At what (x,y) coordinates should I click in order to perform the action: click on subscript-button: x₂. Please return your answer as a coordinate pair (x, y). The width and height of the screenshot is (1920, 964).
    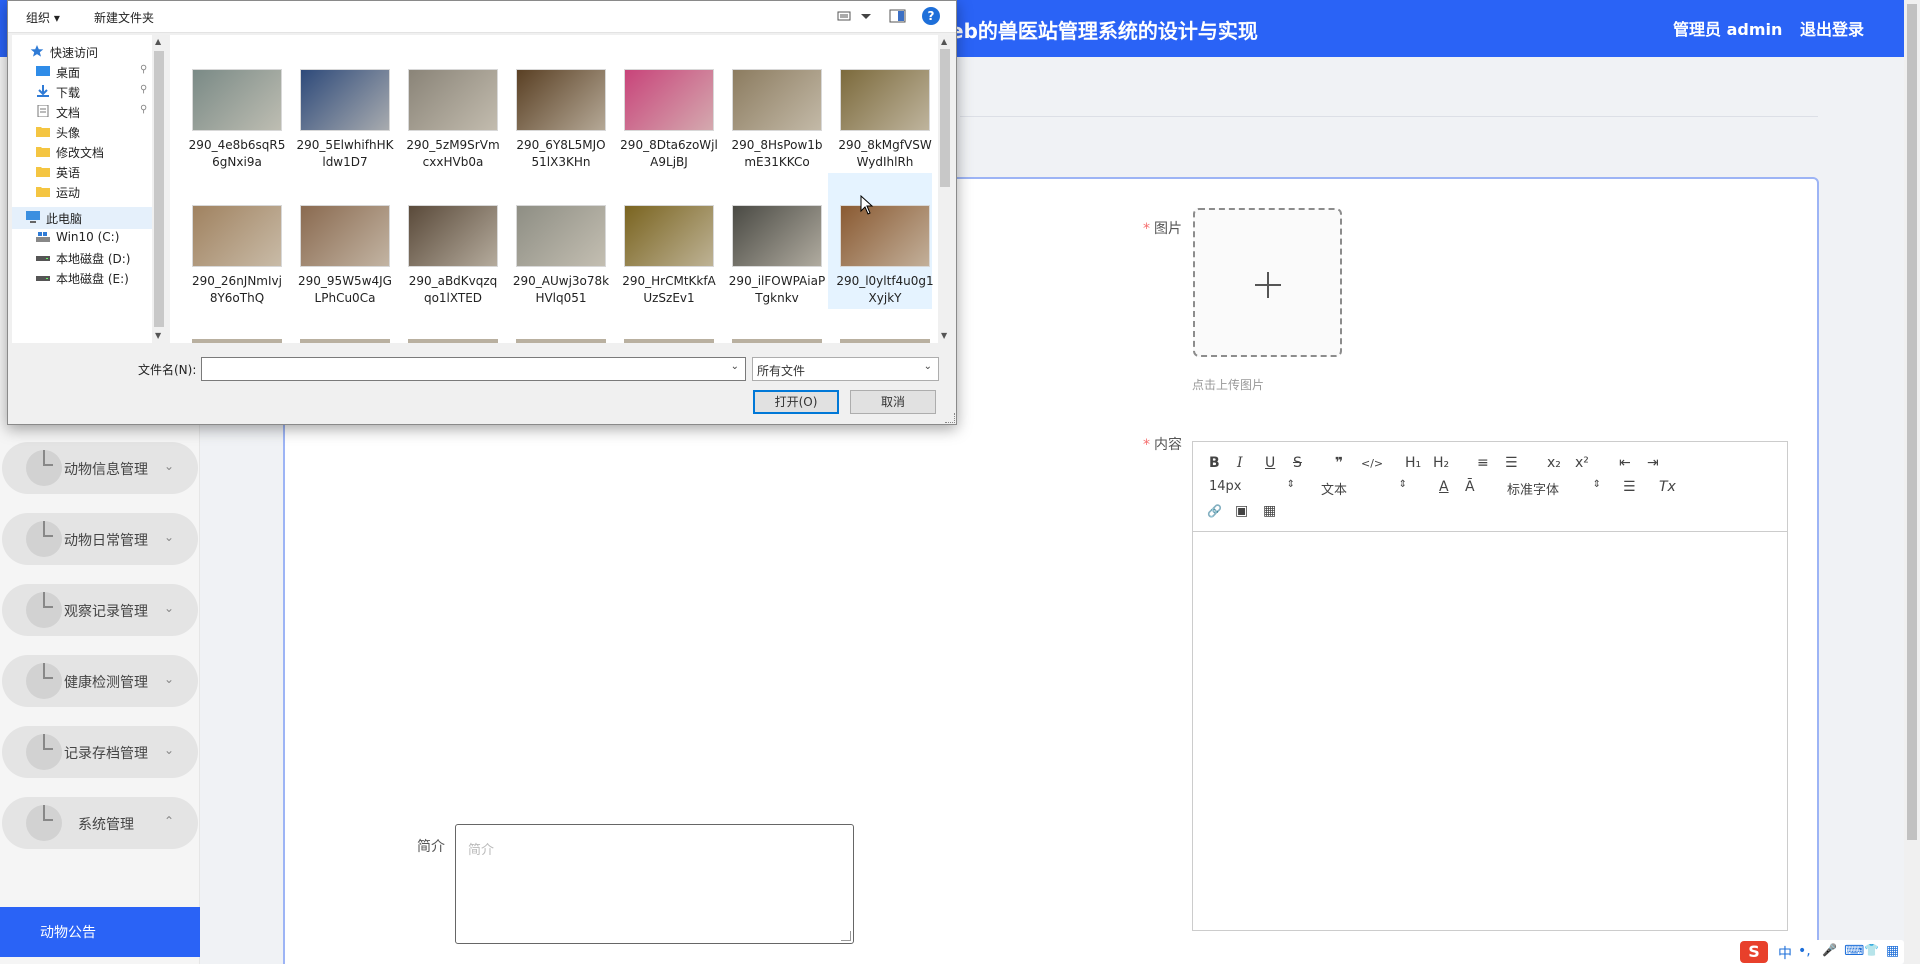
    Looking at the image, I should click on (1554, 463).